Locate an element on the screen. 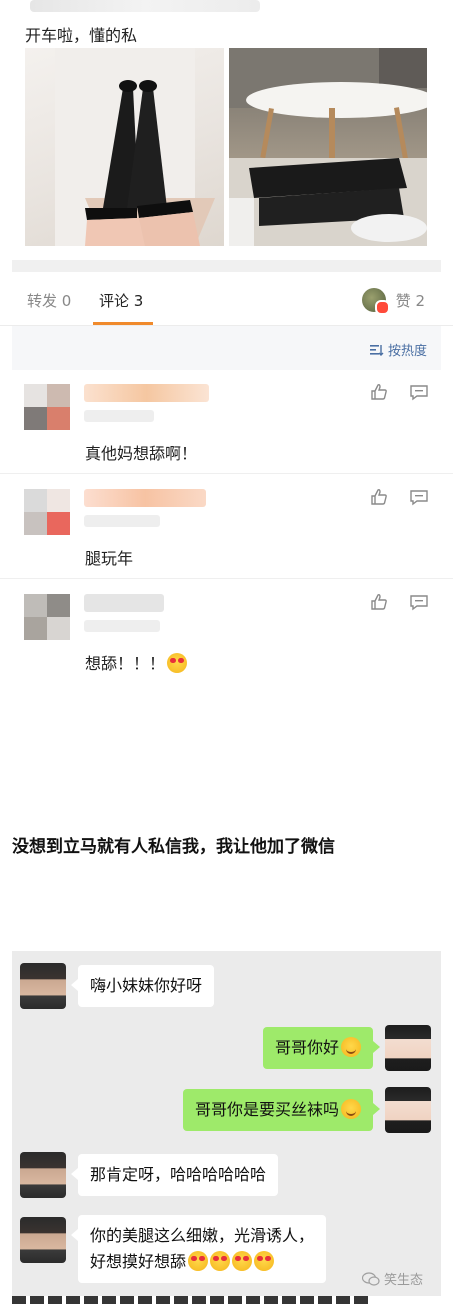 The height and width of the screenshot is (1304, 453). chat-message-left: 嗨小妹妹你好呀 is located at coordinates (117, 986).